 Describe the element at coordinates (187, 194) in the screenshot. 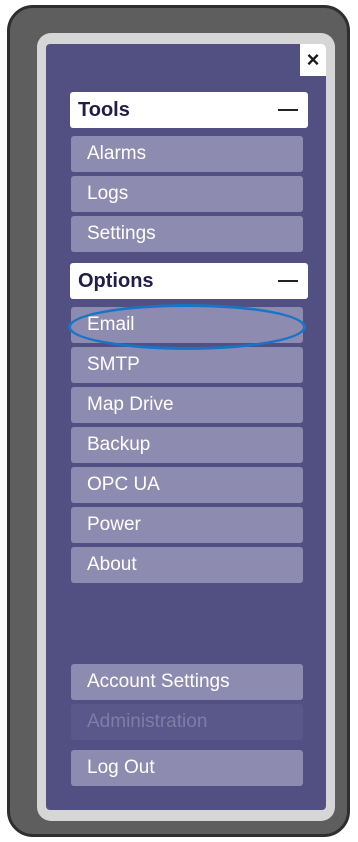

I see `menu-item-logs: Logs` at that location.